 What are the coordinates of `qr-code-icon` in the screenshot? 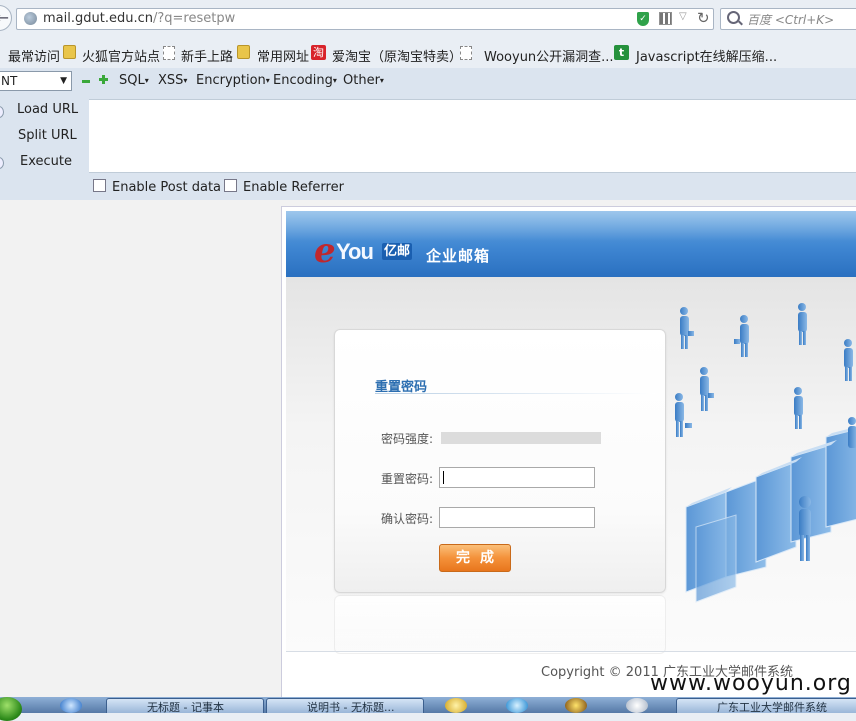 It's located at (665, 18).